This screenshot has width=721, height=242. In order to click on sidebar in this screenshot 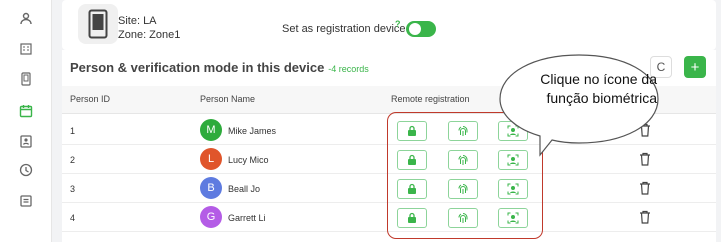, I will do `click(26, 121)`.